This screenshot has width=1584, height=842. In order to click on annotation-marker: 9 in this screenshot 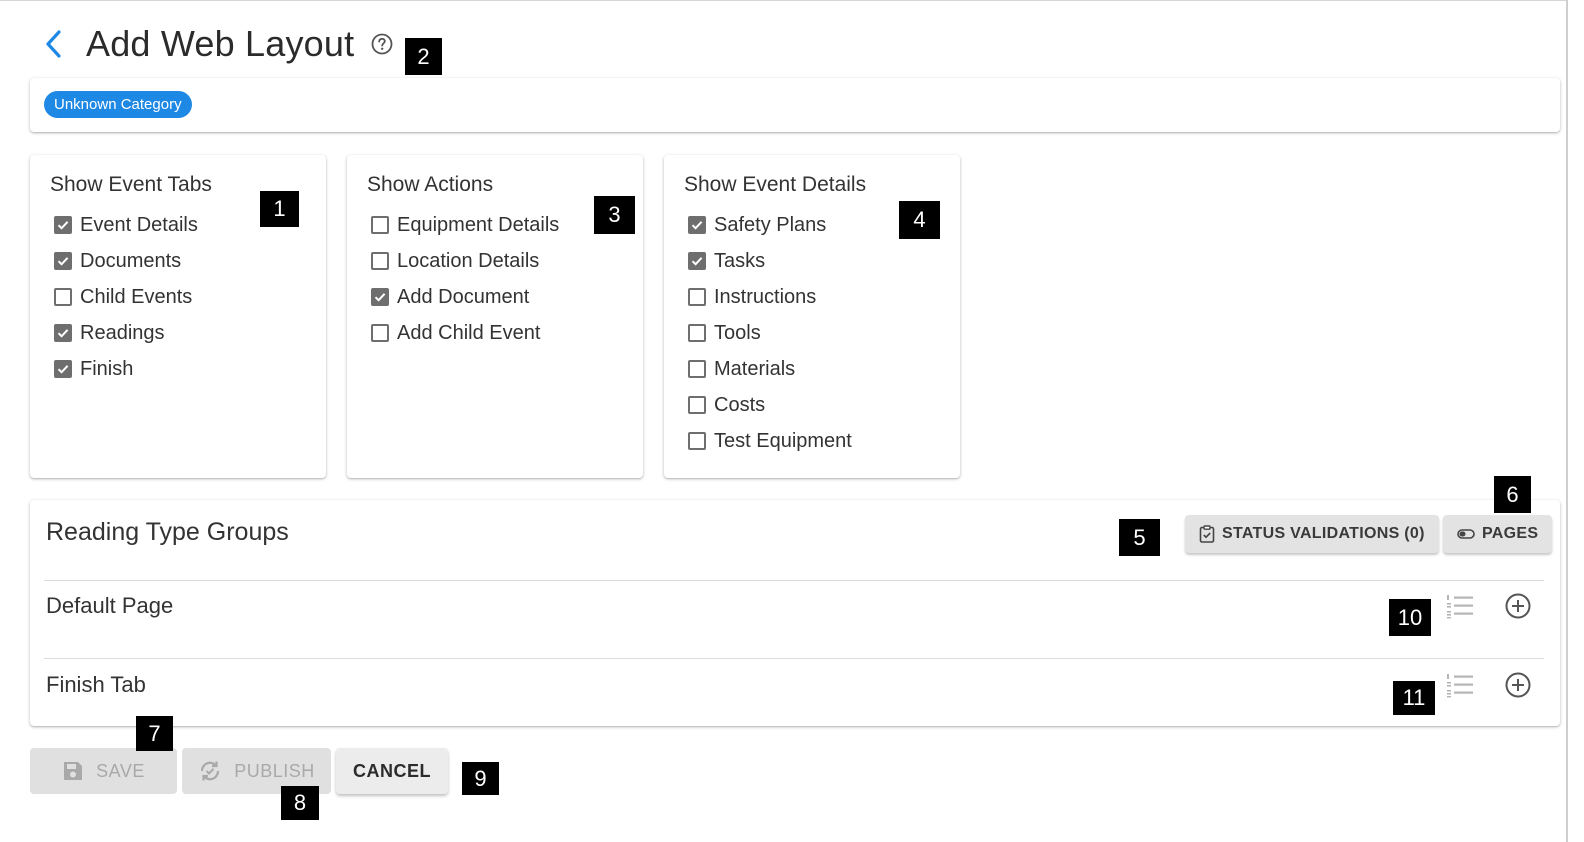, I will do `click(480, 778)`.